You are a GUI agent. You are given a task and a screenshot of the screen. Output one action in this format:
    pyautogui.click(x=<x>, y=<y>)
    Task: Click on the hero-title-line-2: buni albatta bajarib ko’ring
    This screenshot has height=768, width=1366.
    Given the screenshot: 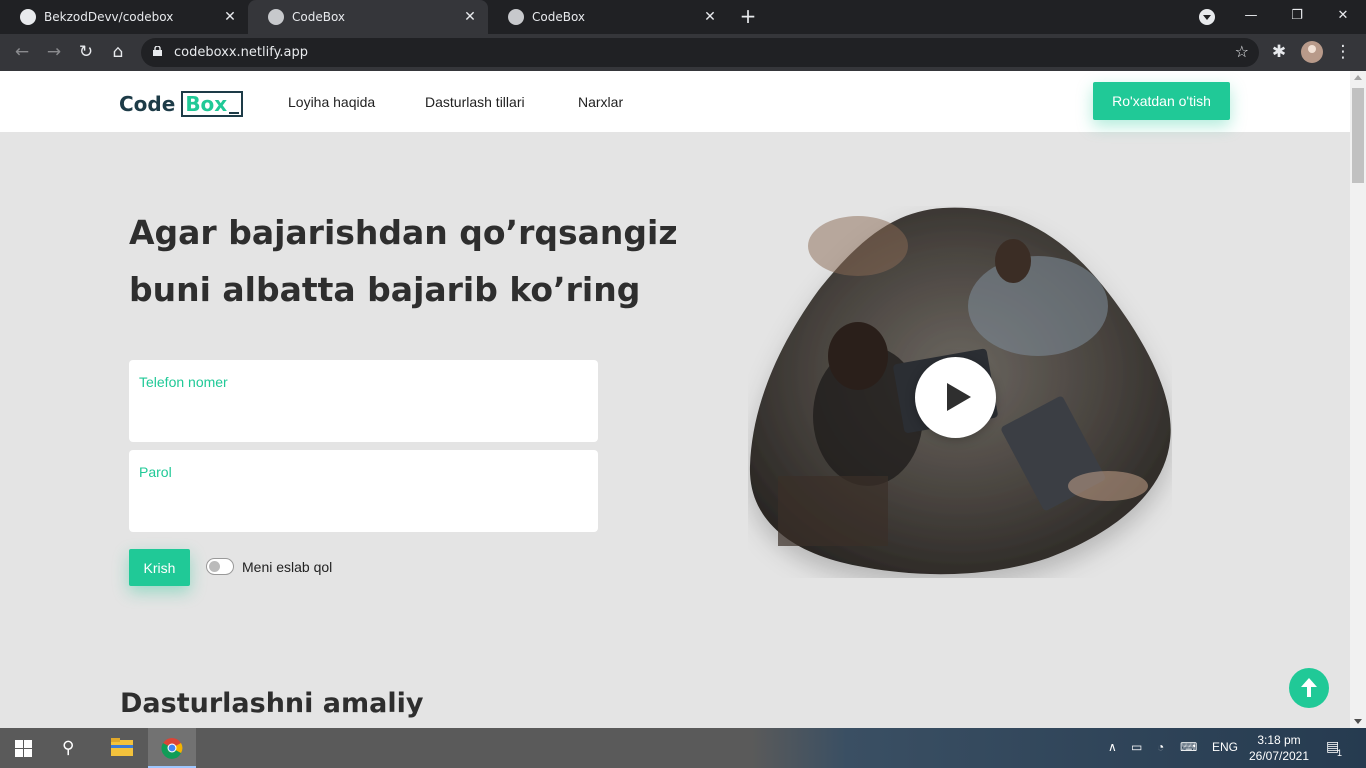 What is the action you would take?
    pyautogui.click(x=385, y=289)
    